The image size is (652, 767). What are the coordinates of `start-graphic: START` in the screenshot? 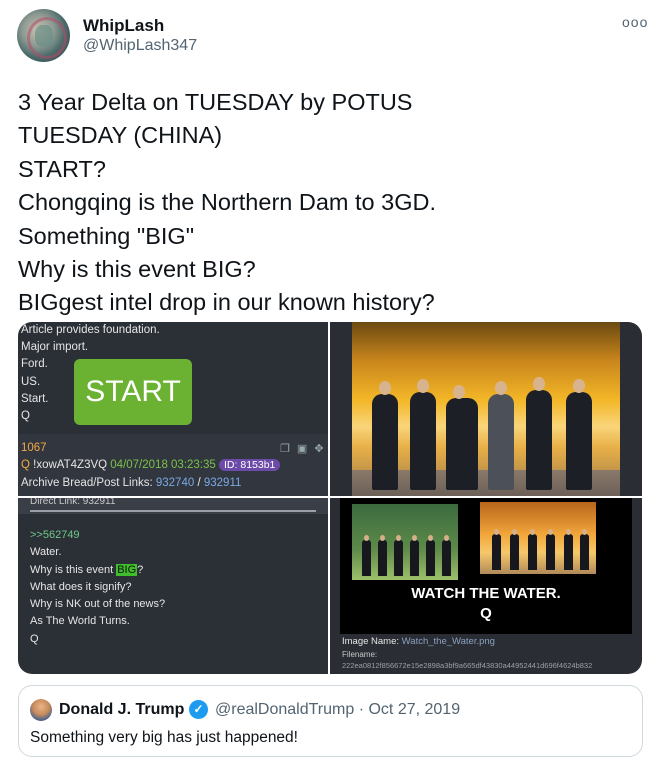 It's located at (133, 392).